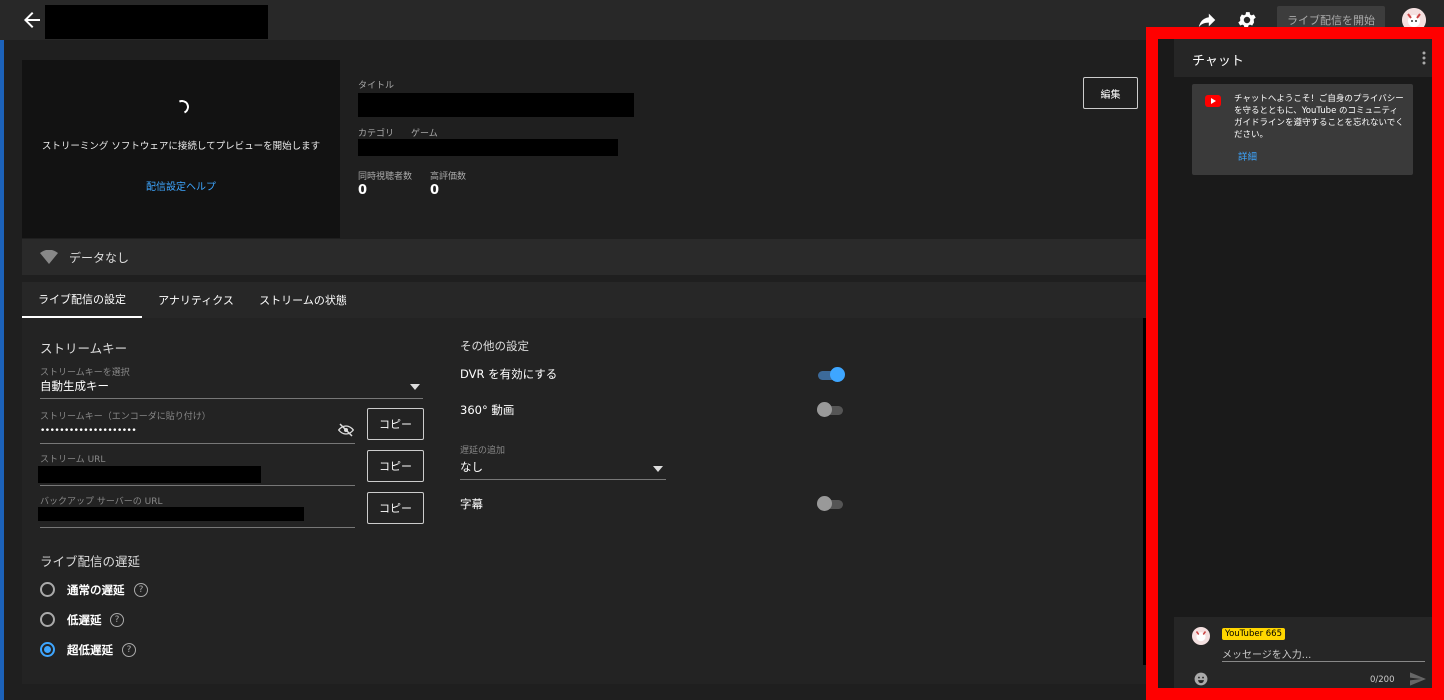  I want to click on copy-stream-url-button: コピー, so click(395, 466).